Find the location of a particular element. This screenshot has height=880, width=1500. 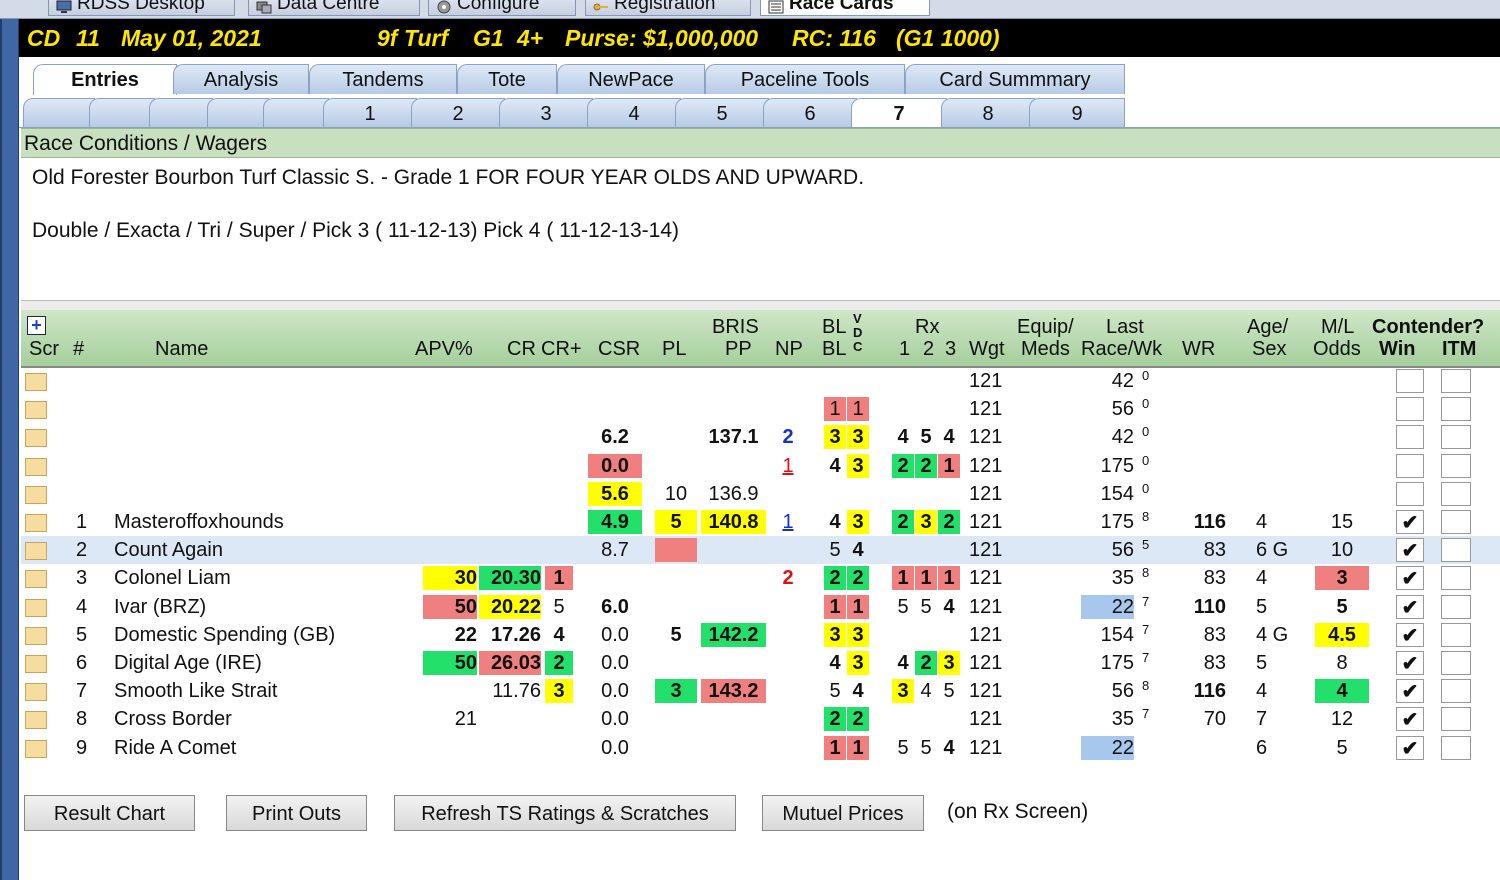

tab-newpace: NewPace is located at coordinates (631, 79).